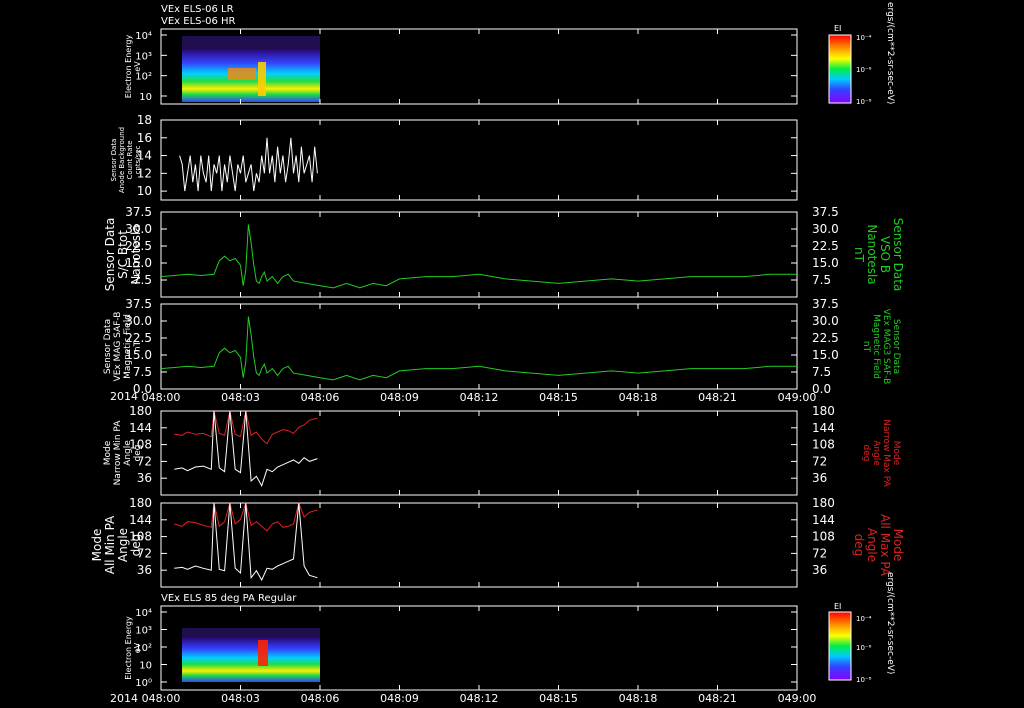  I want to click on ylabel-right-bmag-1-1: VSO B, so click(885, 254).